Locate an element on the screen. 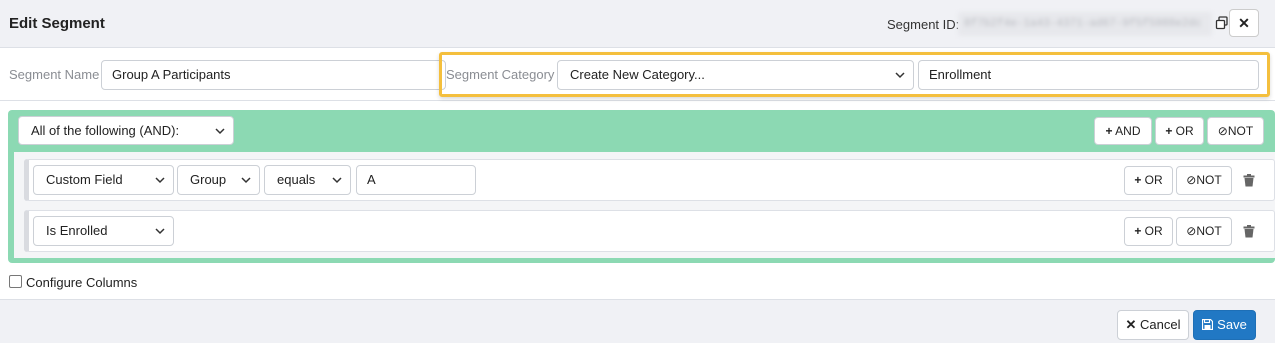 Image resolution: width=1275 pixels, height=343 pixels. save-icon is located at coordinates (1208, 324).